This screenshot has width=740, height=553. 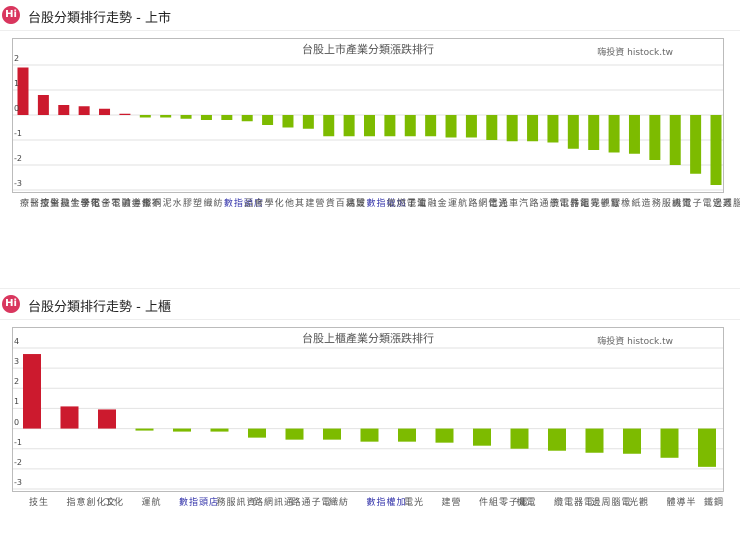 I want to click on x-tick-label: 生技, so click(x=37, y=502).